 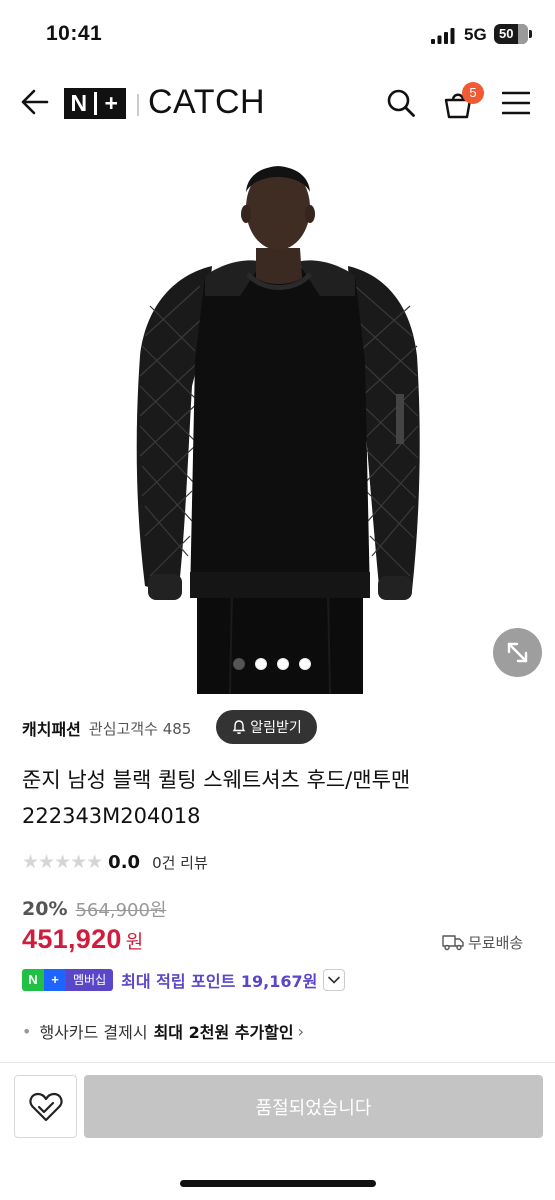 I want to click on interest-label: 관심고객수, so click(x=123, y=728).